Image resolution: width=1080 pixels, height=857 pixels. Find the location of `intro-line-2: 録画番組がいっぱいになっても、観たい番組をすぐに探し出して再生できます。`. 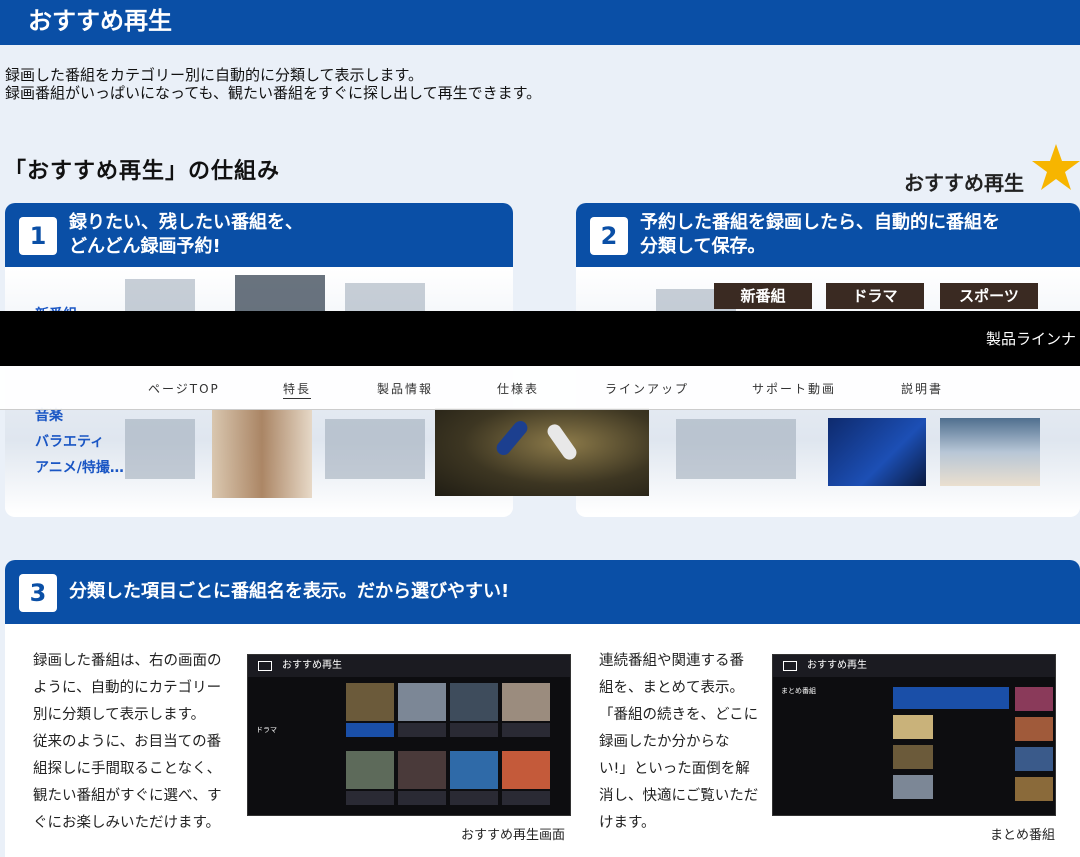

intro-line-2: 録画番組がいっぱいになっても、観たい番組をすぐに探し出して再生できます。 is located at coordinates (273, 93).